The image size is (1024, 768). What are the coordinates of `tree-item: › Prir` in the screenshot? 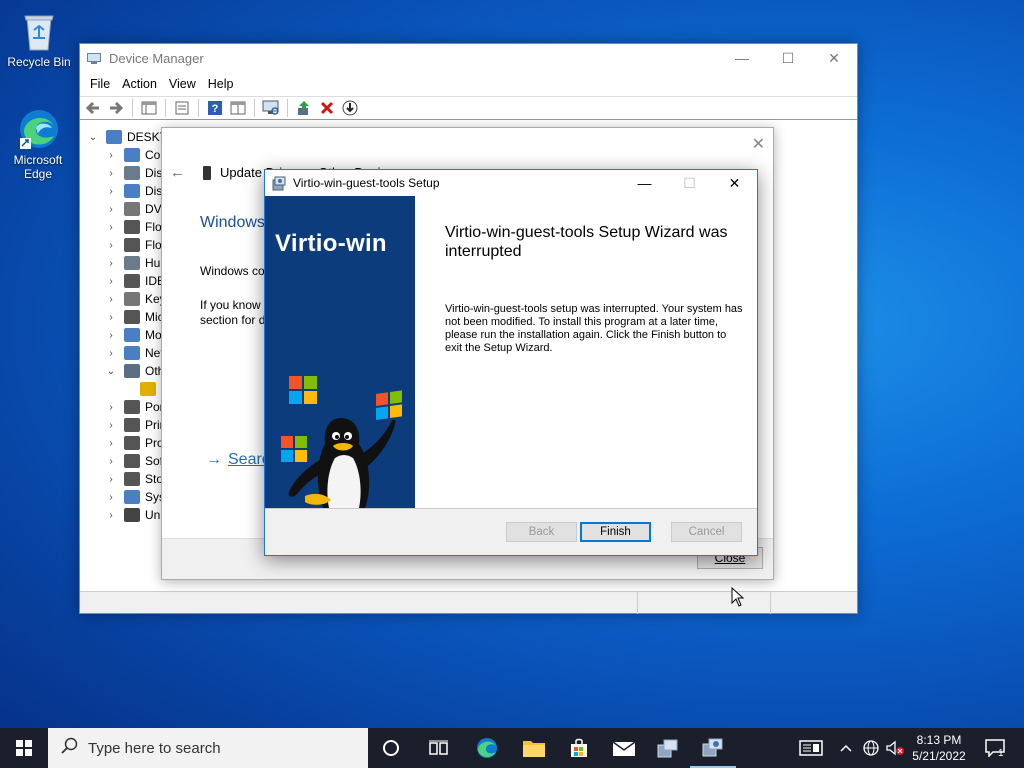 It's located at (134, 425).